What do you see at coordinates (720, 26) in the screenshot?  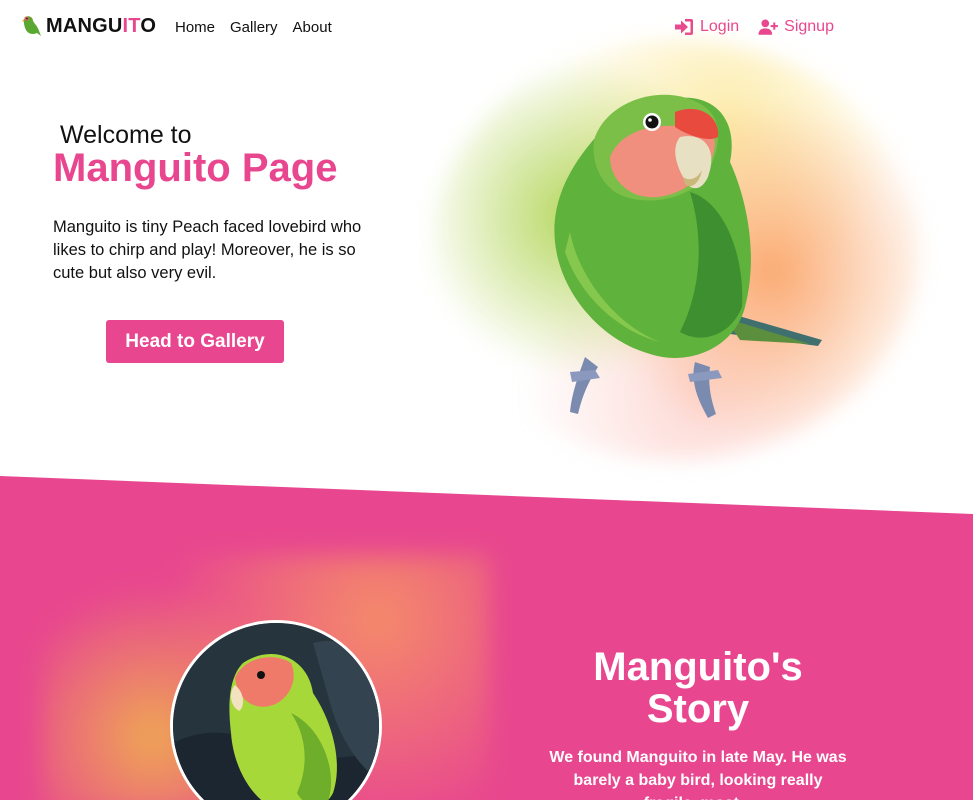 I see `login-label: Login` at bounding box center [720, 26].